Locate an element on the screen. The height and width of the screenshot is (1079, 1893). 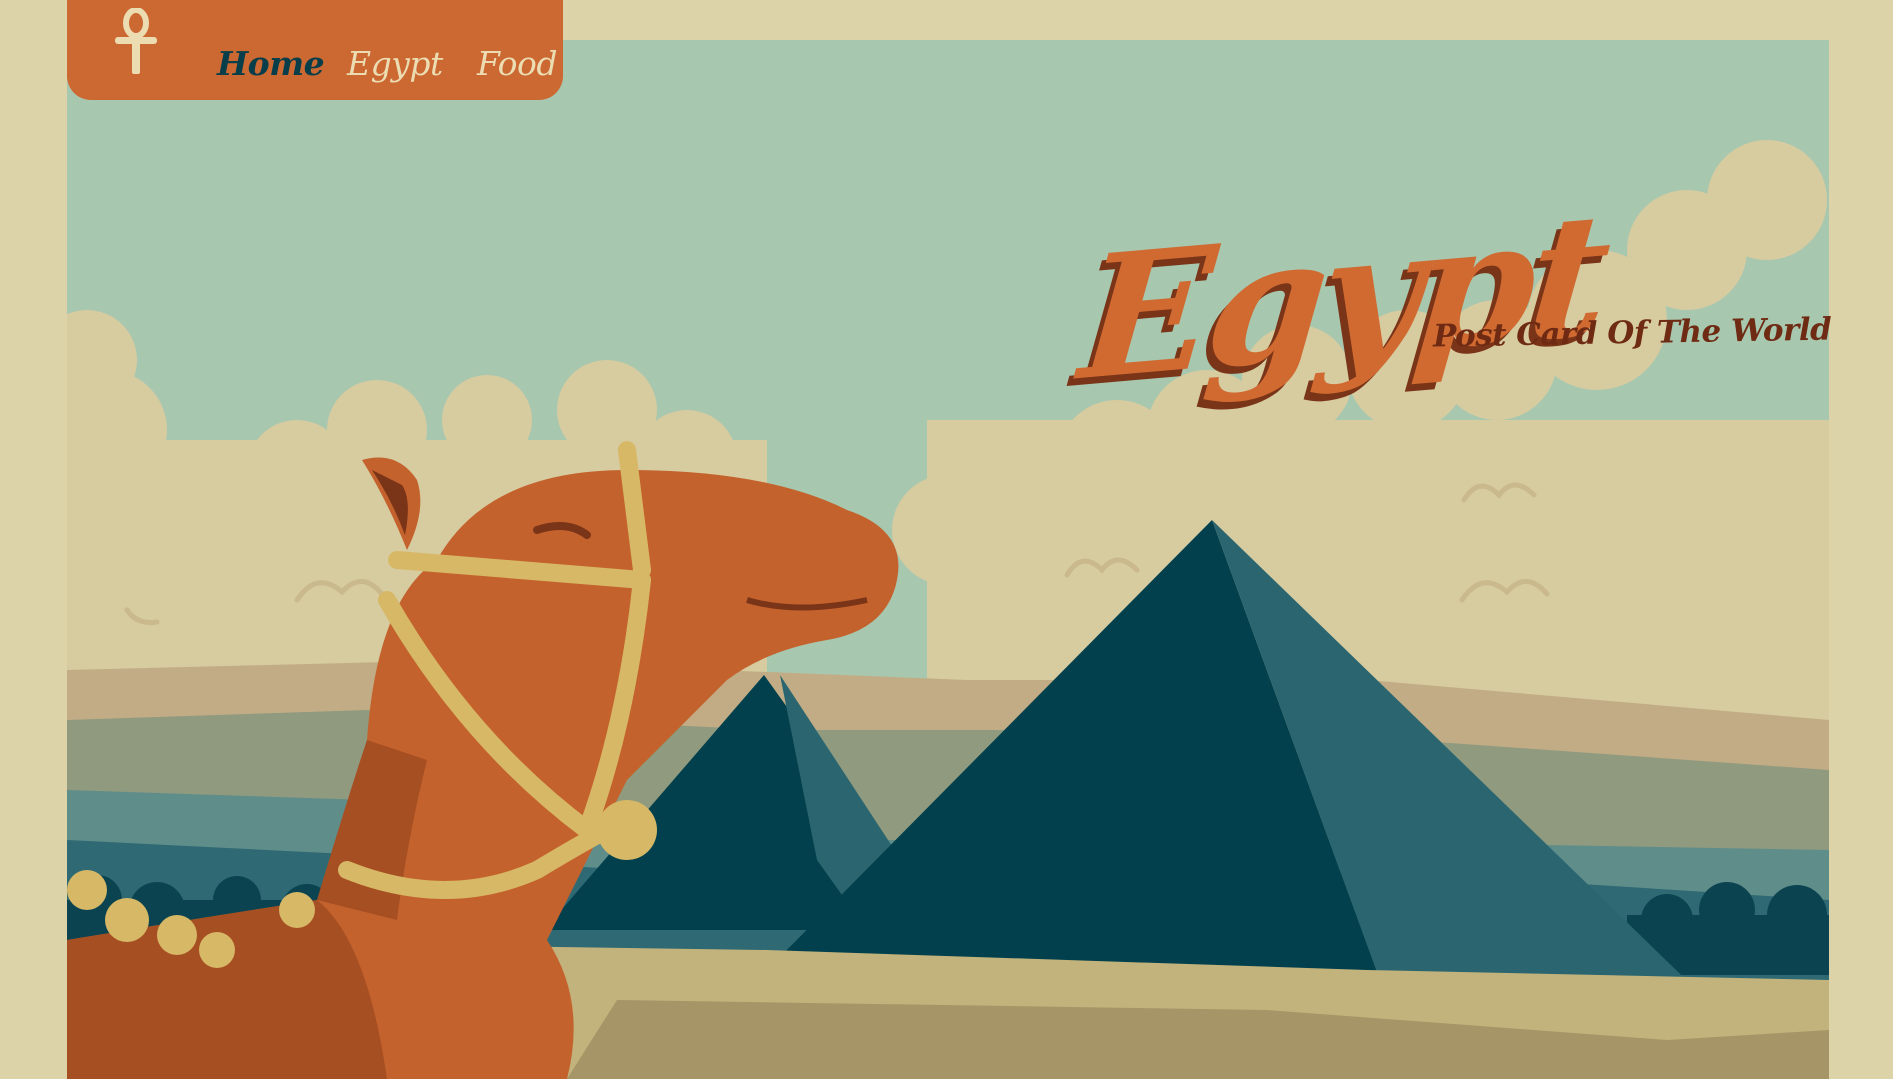
top-navbar: Home Egypt Food is located at coordinates (315, 50).